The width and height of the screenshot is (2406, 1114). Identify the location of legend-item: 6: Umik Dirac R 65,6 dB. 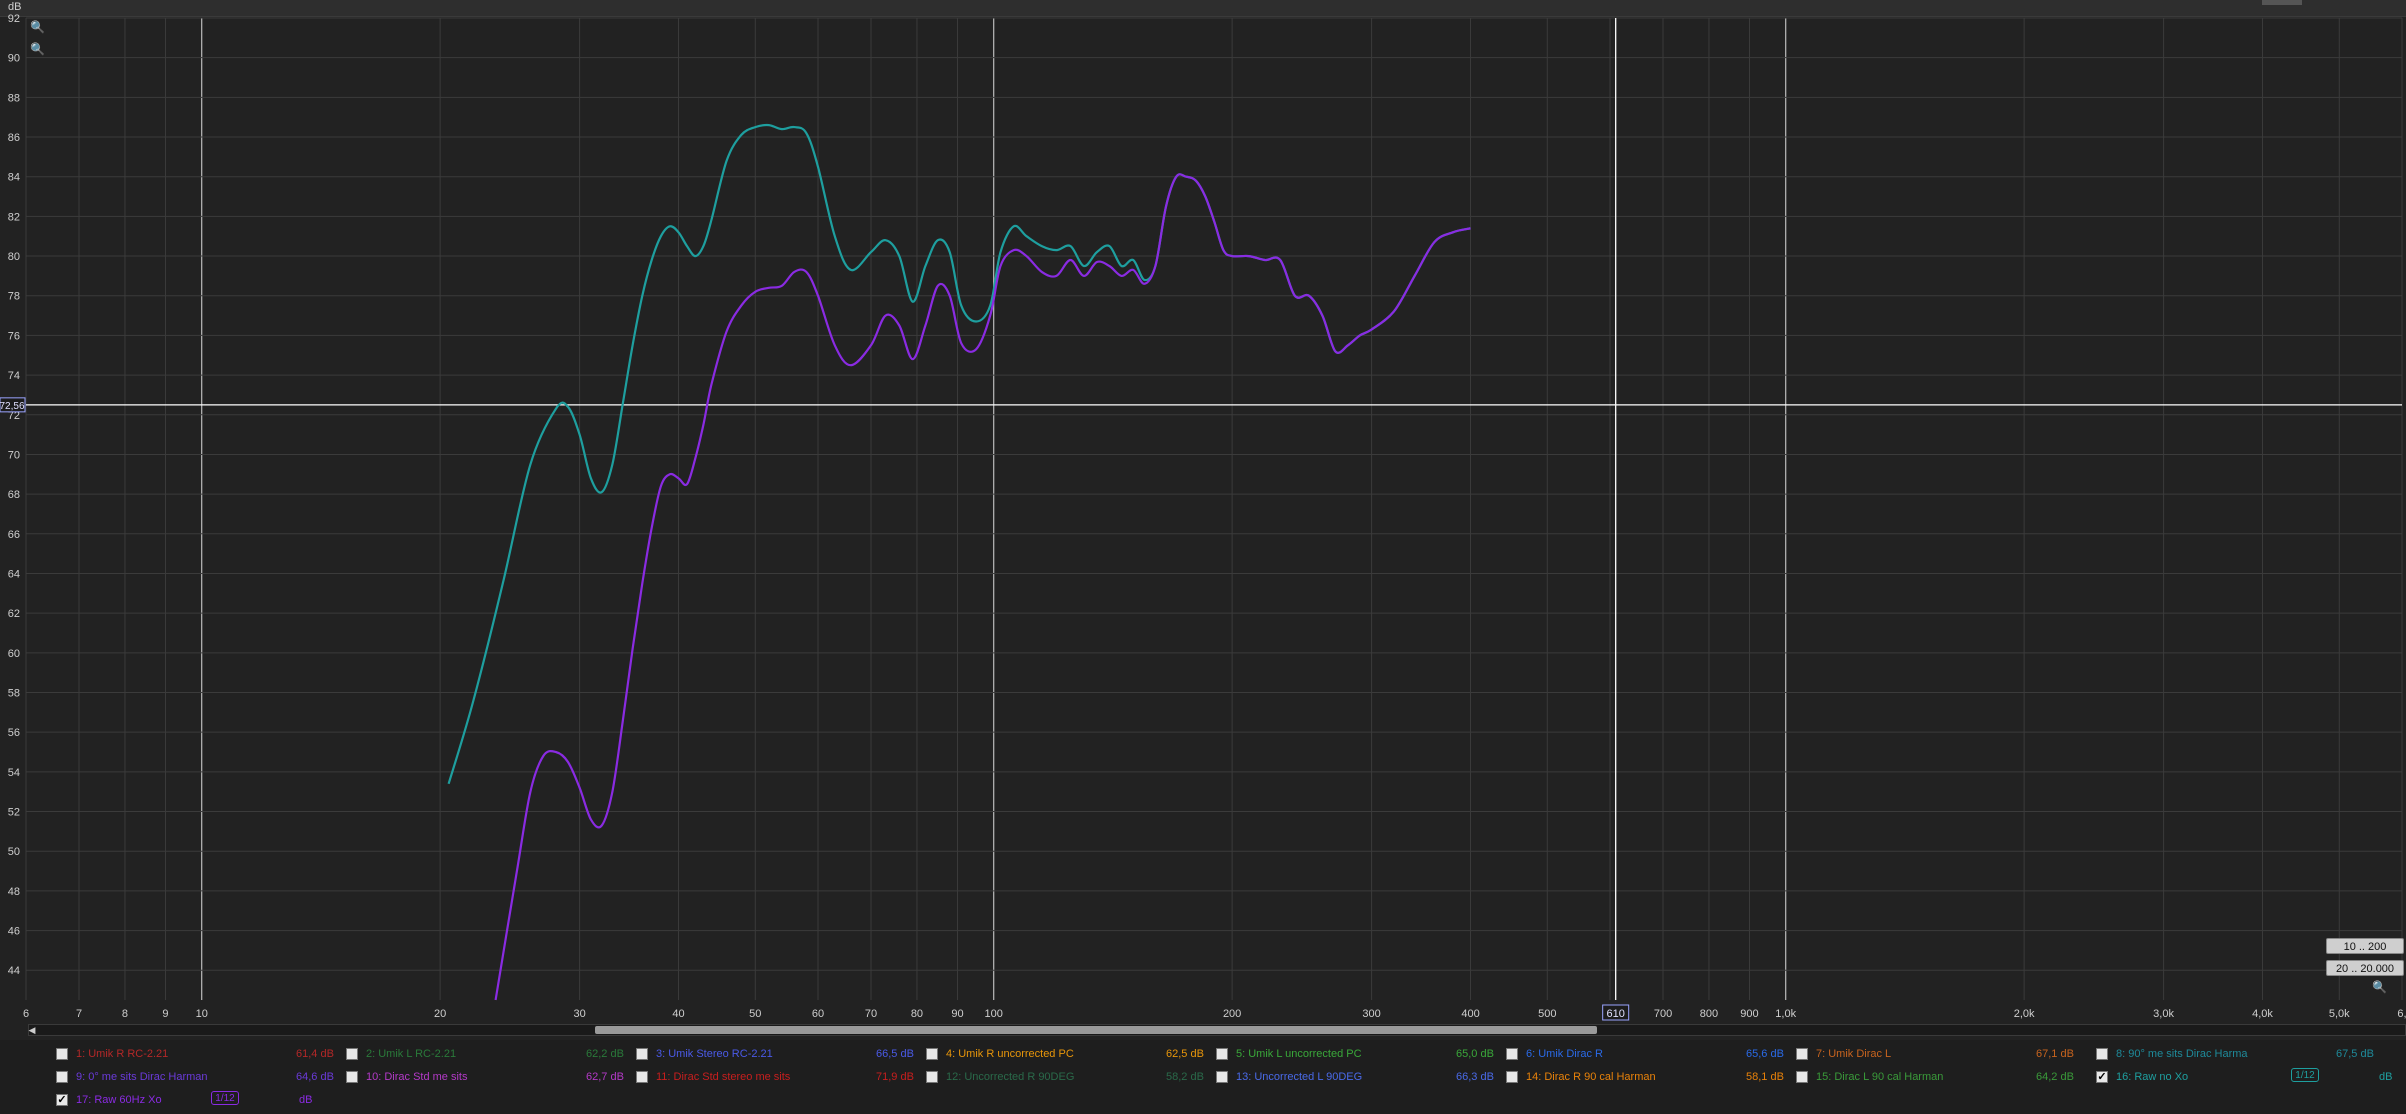
(1648, 1055).